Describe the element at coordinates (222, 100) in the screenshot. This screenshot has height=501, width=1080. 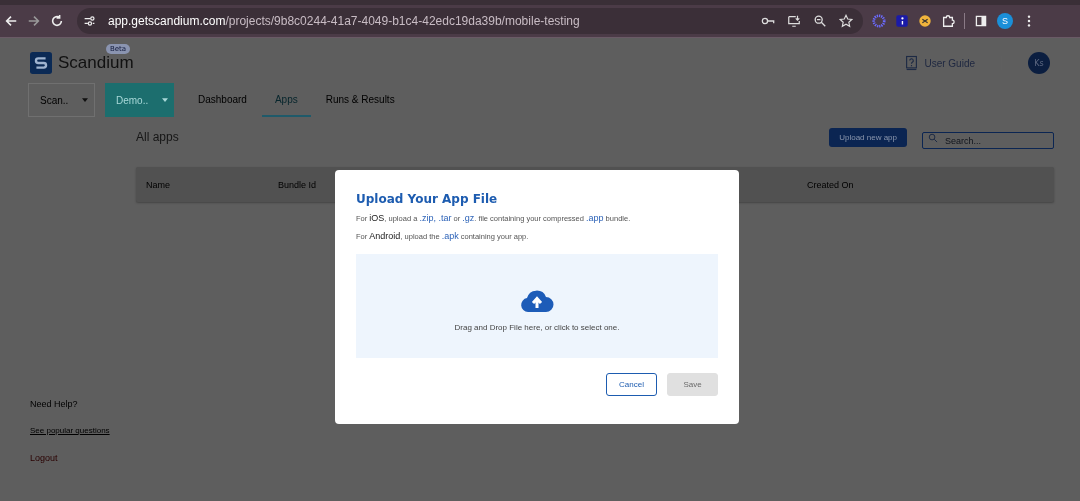
I see `nav-tab: Dashboard` at that location.